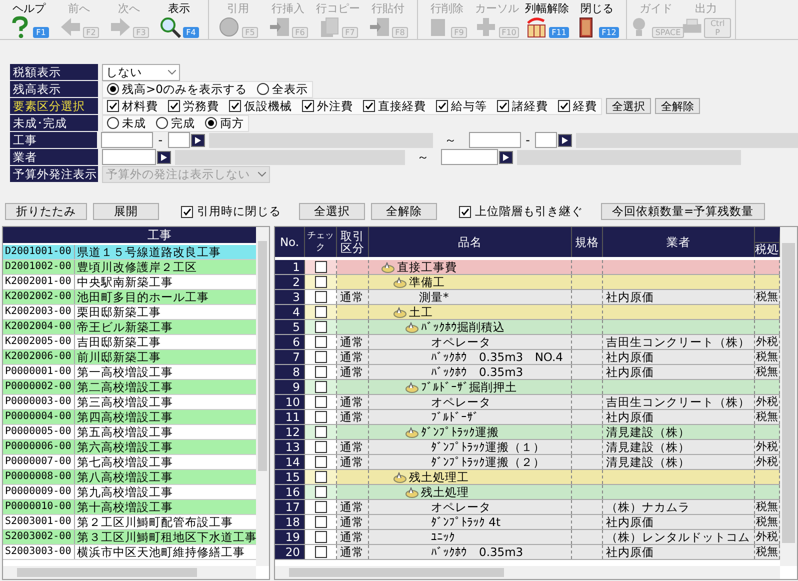  I want to click on job-row: P0000004-00 第四高校増設工事, so click(129, 417).